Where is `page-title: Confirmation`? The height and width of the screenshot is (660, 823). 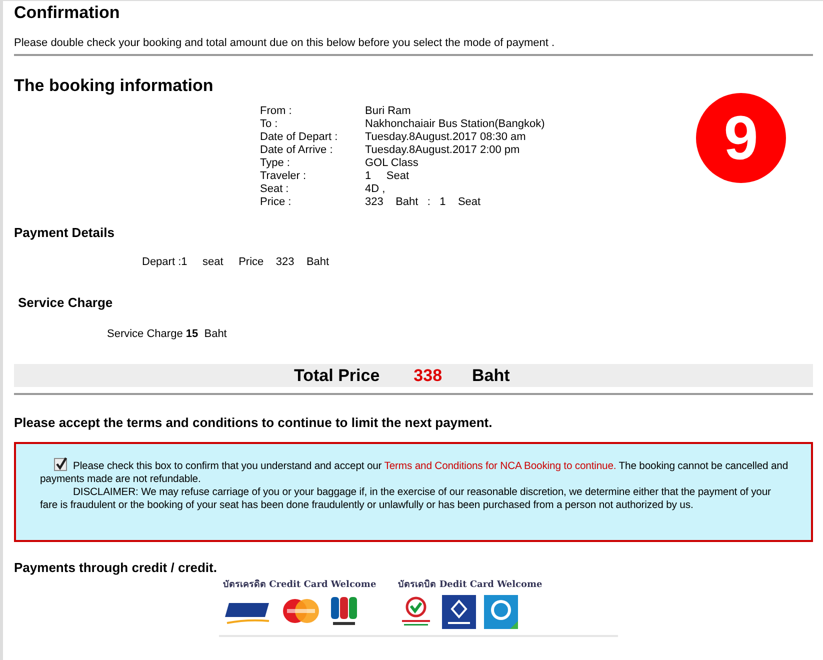
page-title: Confirmation is located at coordinates (67, 13).